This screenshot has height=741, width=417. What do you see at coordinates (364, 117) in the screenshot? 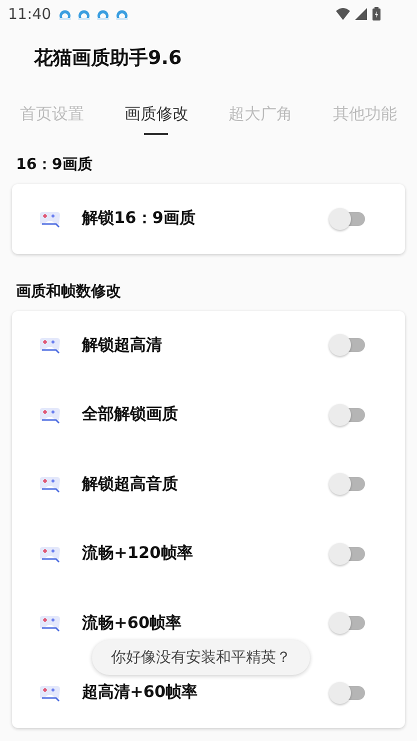
I see `tab: 其他功能` at bounding box center [364, 117].